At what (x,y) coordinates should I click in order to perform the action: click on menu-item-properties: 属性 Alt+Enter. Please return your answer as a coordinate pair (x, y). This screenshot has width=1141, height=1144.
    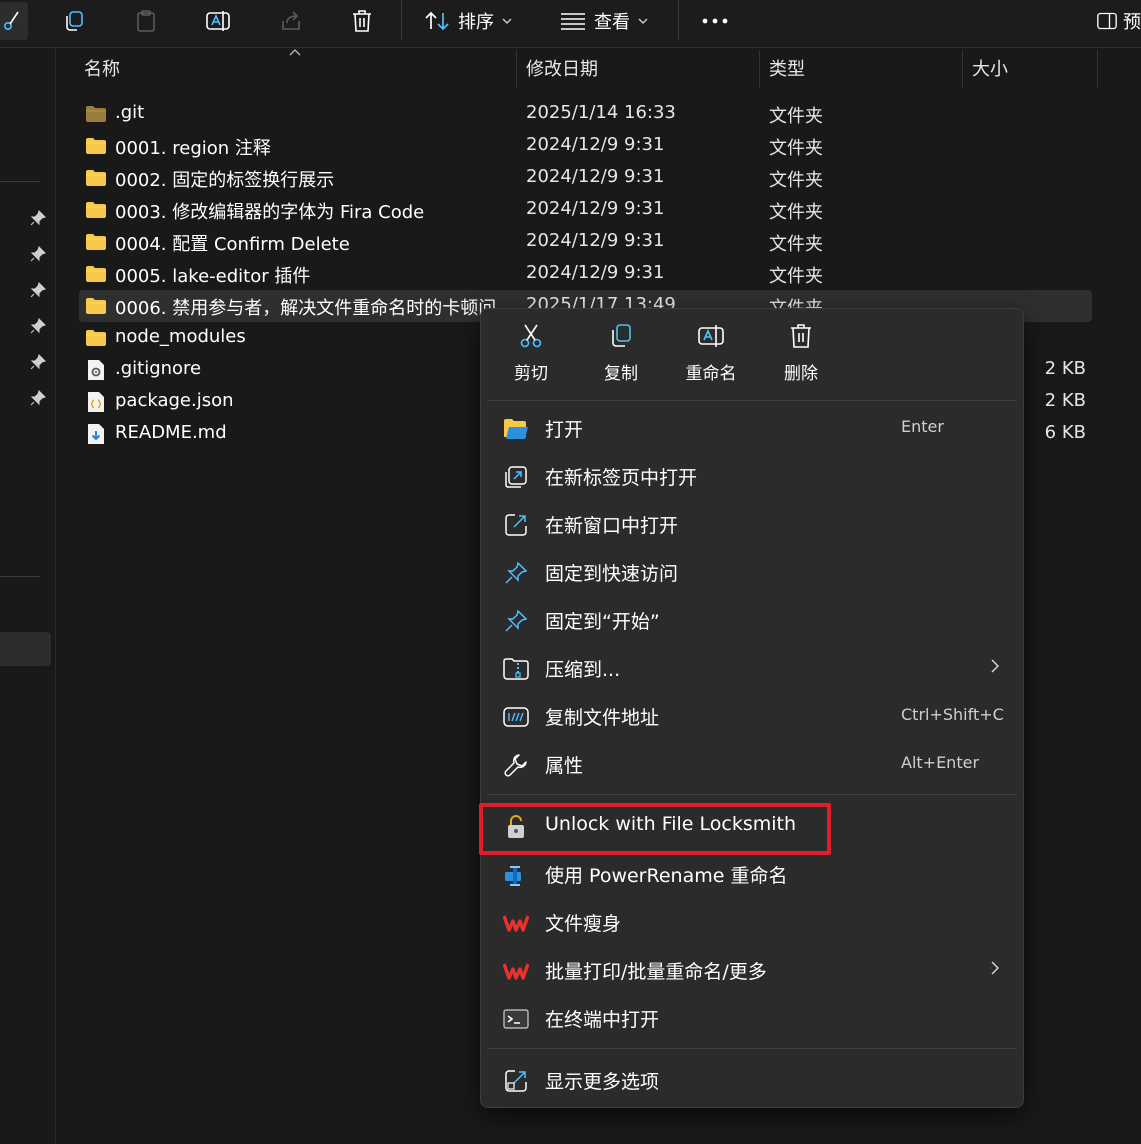
    Looking at the image, I should click on (752, 764).